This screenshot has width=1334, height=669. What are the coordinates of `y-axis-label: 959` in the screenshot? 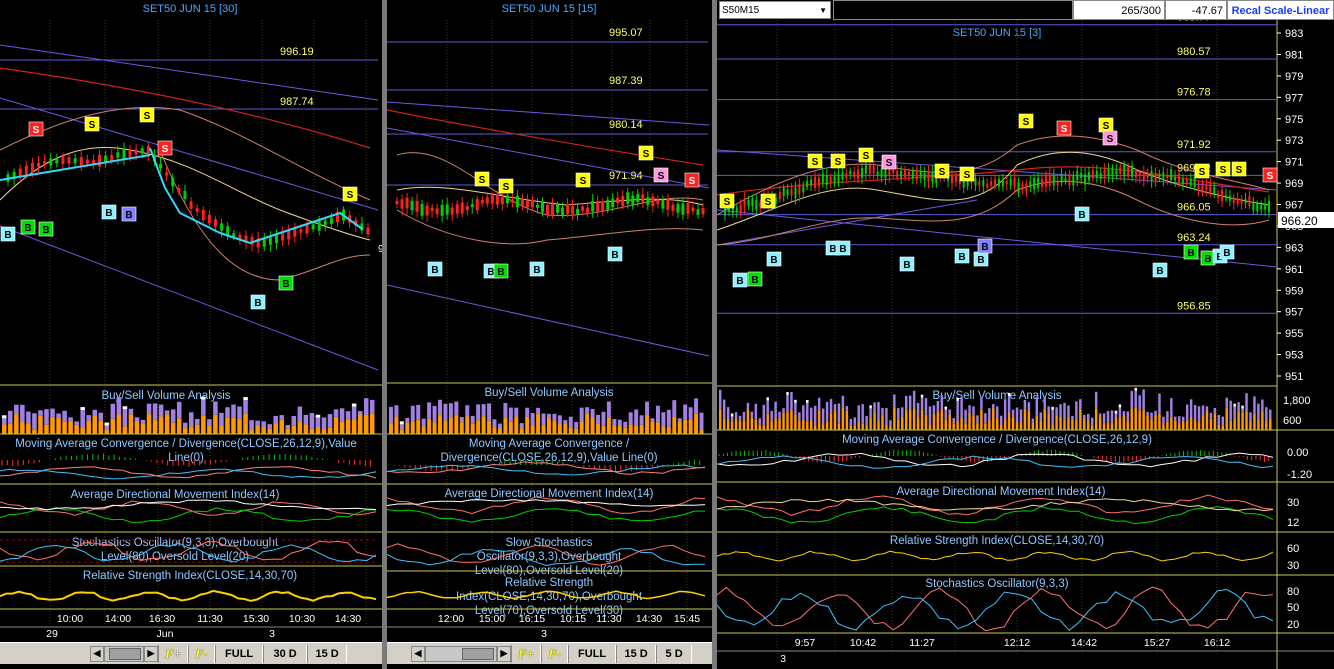 It's located at (1294, 291).